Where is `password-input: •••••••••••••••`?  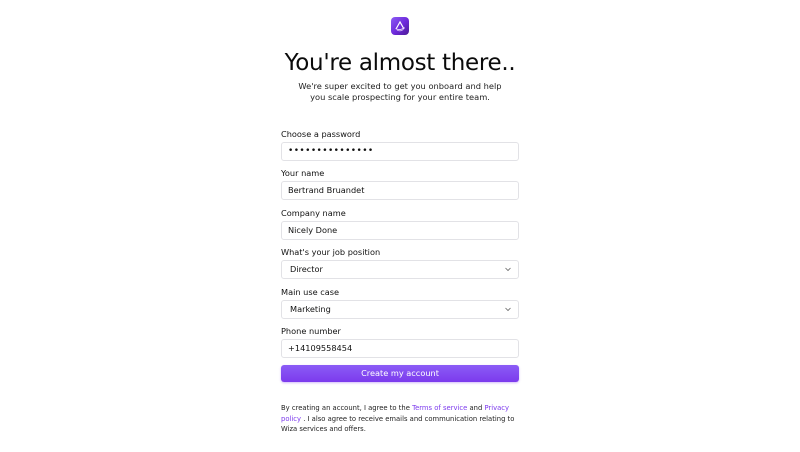 password-input: ••••••••••••••• is located at coordinates (400, 151).